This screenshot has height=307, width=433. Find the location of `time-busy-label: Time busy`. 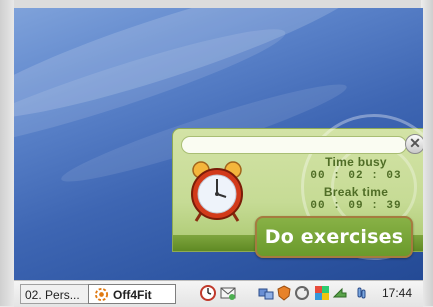

time-busy-label: Time busy is located at coordinates (356, 162).